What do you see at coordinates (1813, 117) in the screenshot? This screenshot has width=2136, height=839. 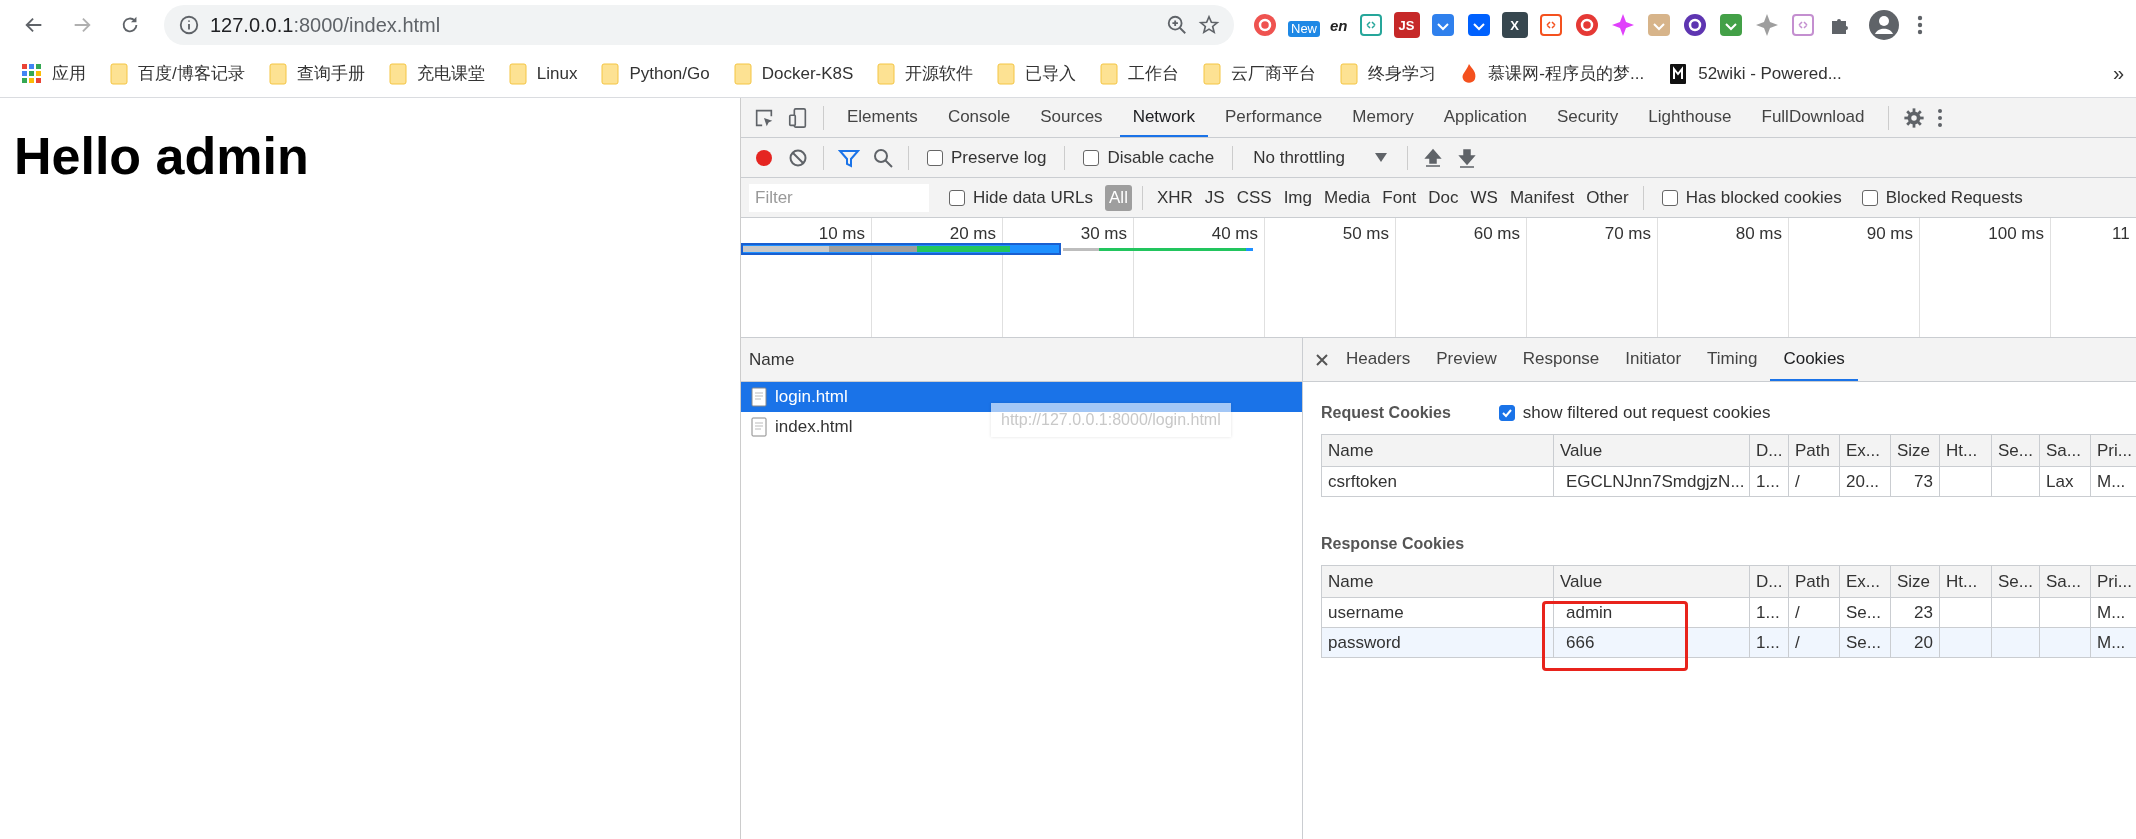 I see `devtools-tab: FullDownload` at bounding box center [1813, 117].